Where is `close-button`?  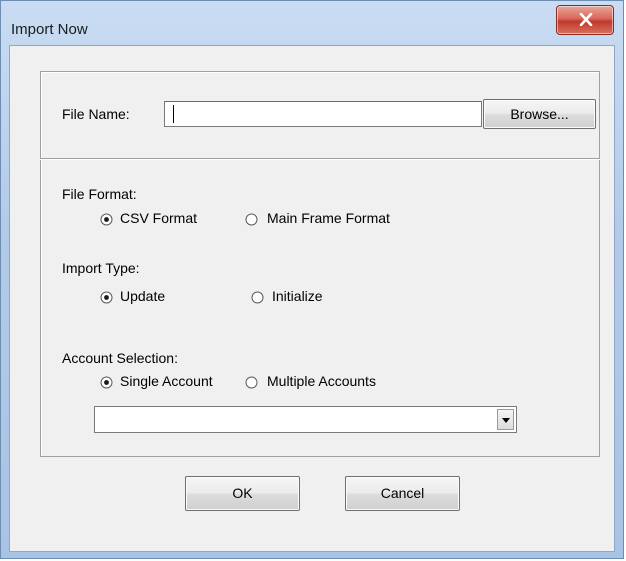
close-button is located at coordinates (585, 20).